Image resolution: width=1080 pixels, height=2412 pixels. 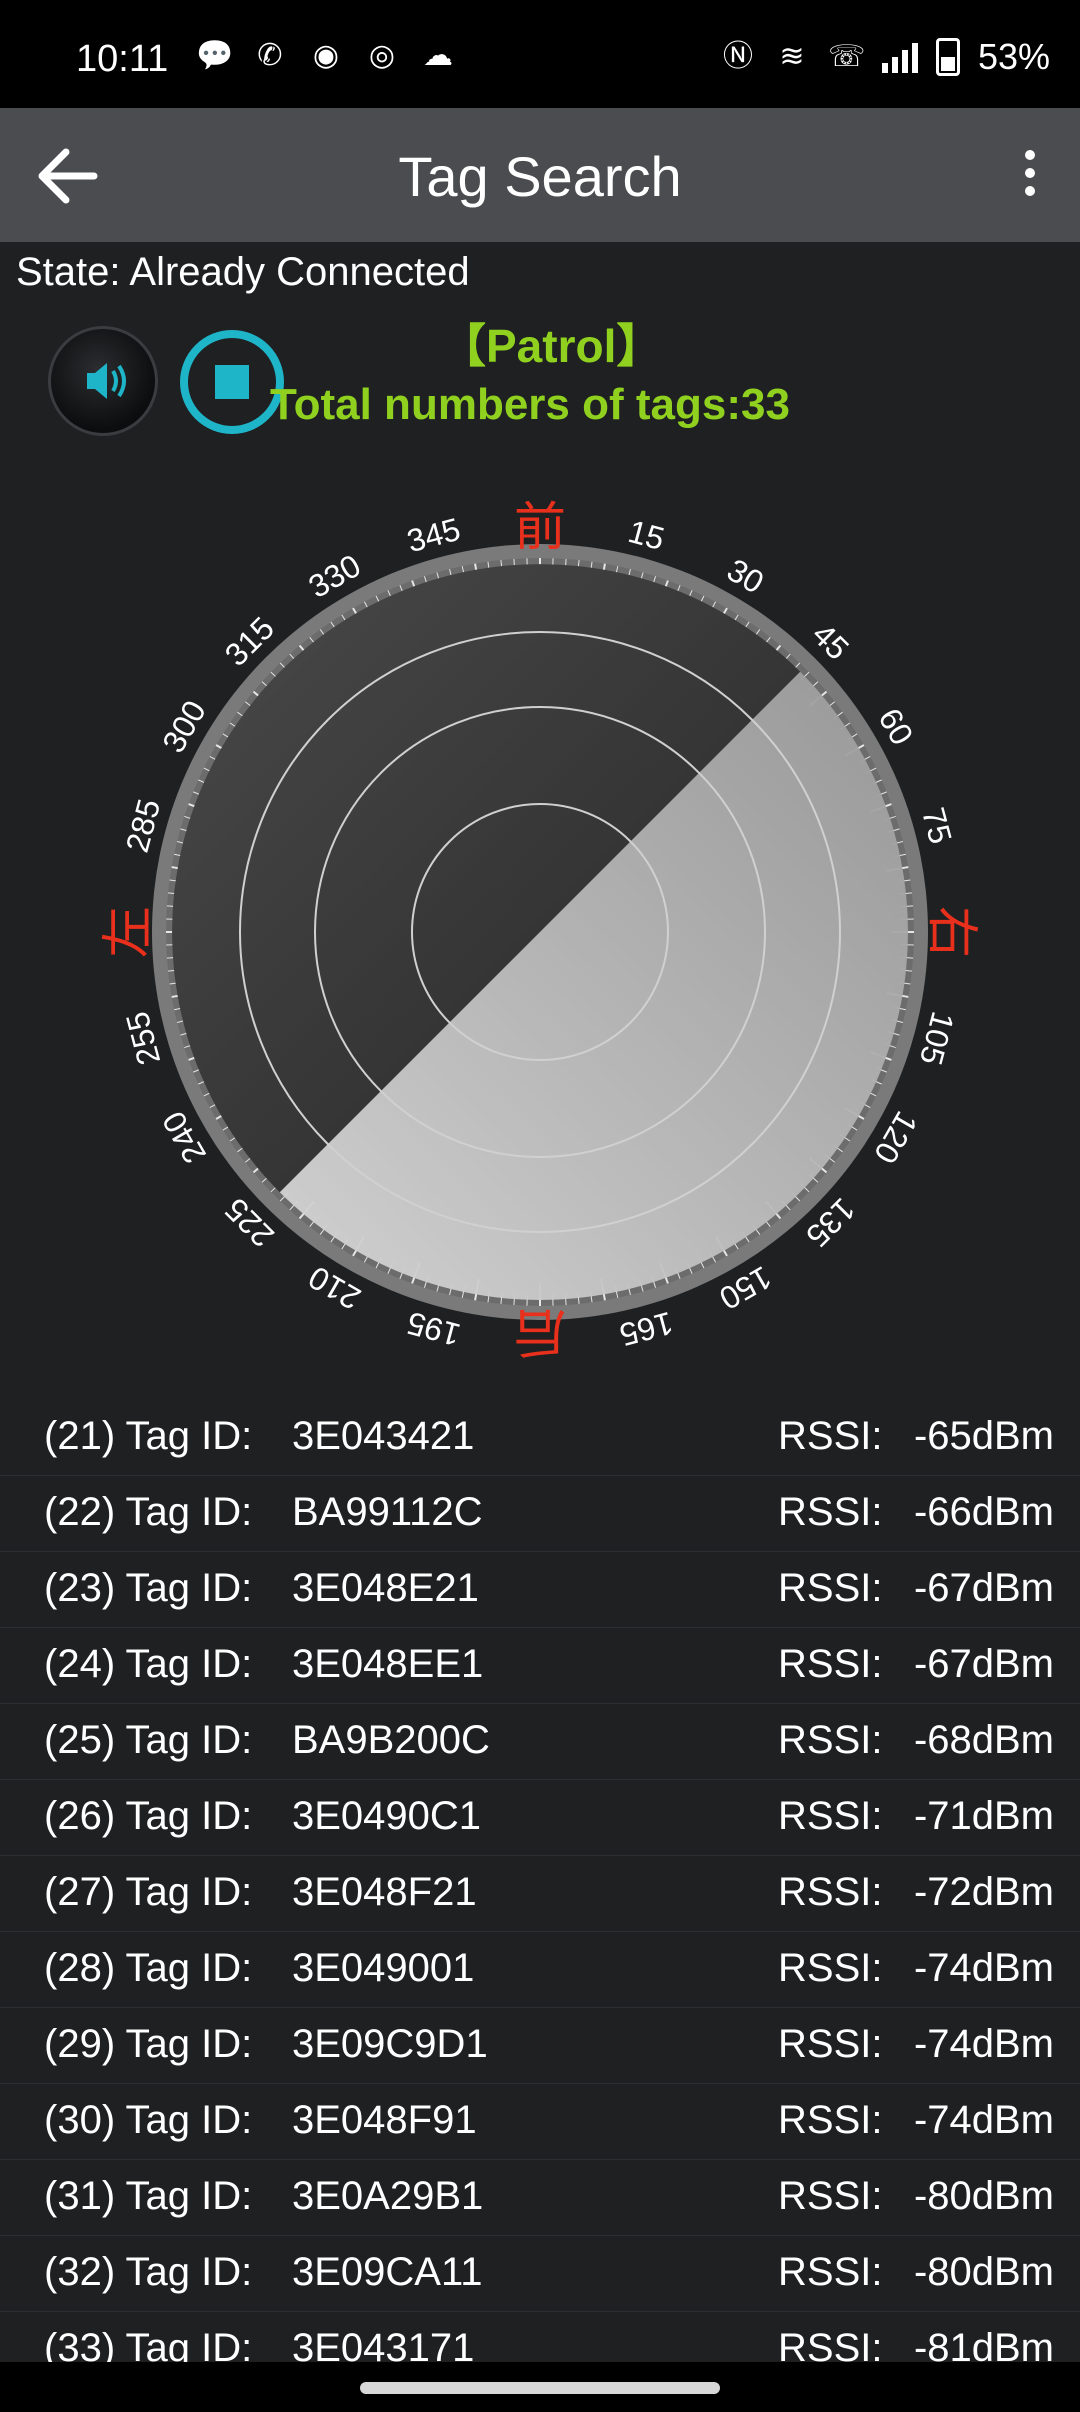 I want to click on rssi-value: -71dBm, so click(x=983, y=1816).